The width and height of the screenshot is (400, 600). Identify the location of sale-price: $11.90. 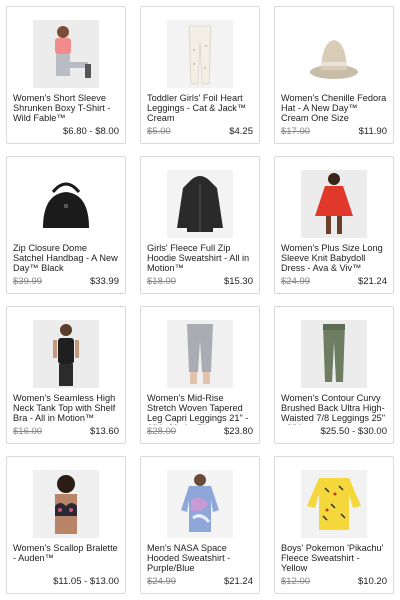
(372, 131).